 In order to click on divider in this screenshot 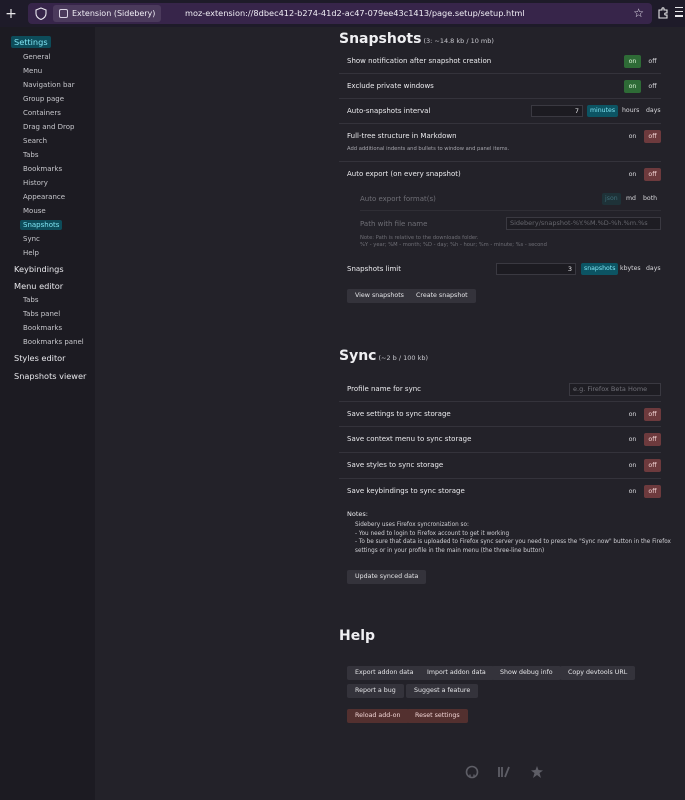, I will do `click(510, 210)`.